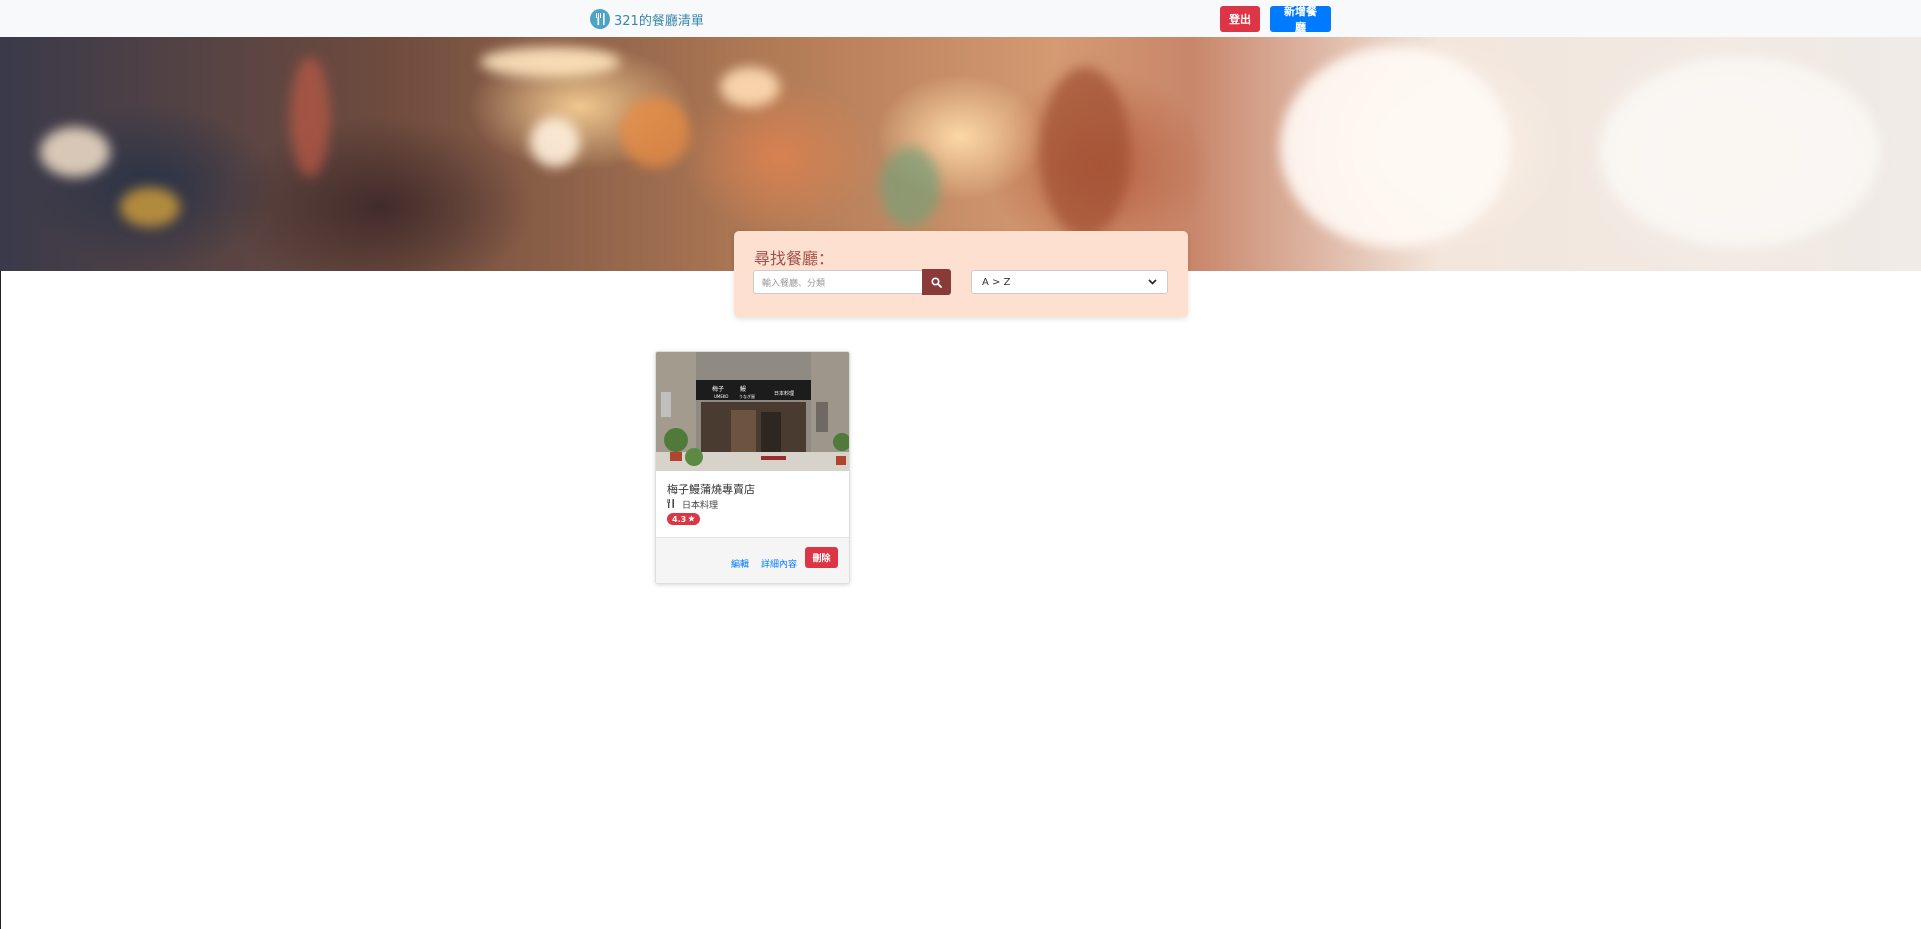 Image resolution: width=1921 pixels, height=929 pixels. Describe the element at coordinates (996, 282) in the screenshot. I see `sort-selected-value: A > Z` at that location.